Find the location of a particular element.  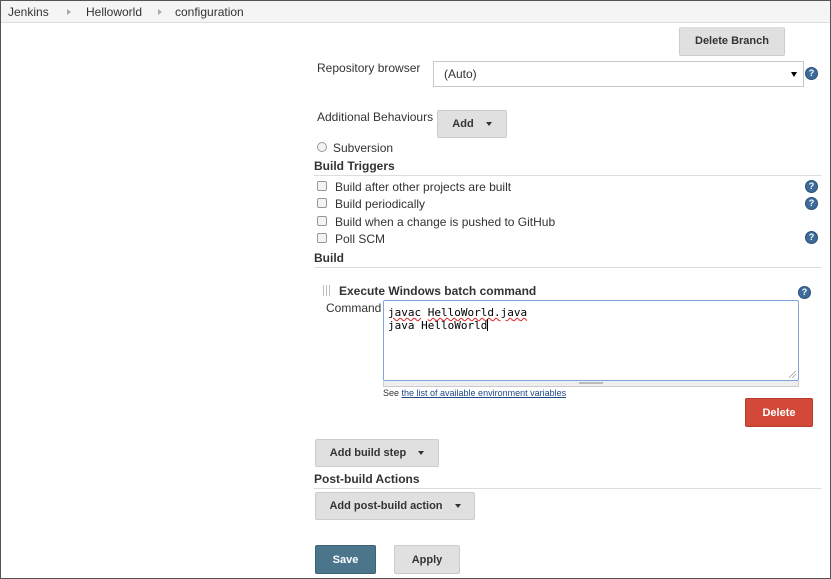

add-post-build-label: Add post-build action is located at coordinates (386, 506).